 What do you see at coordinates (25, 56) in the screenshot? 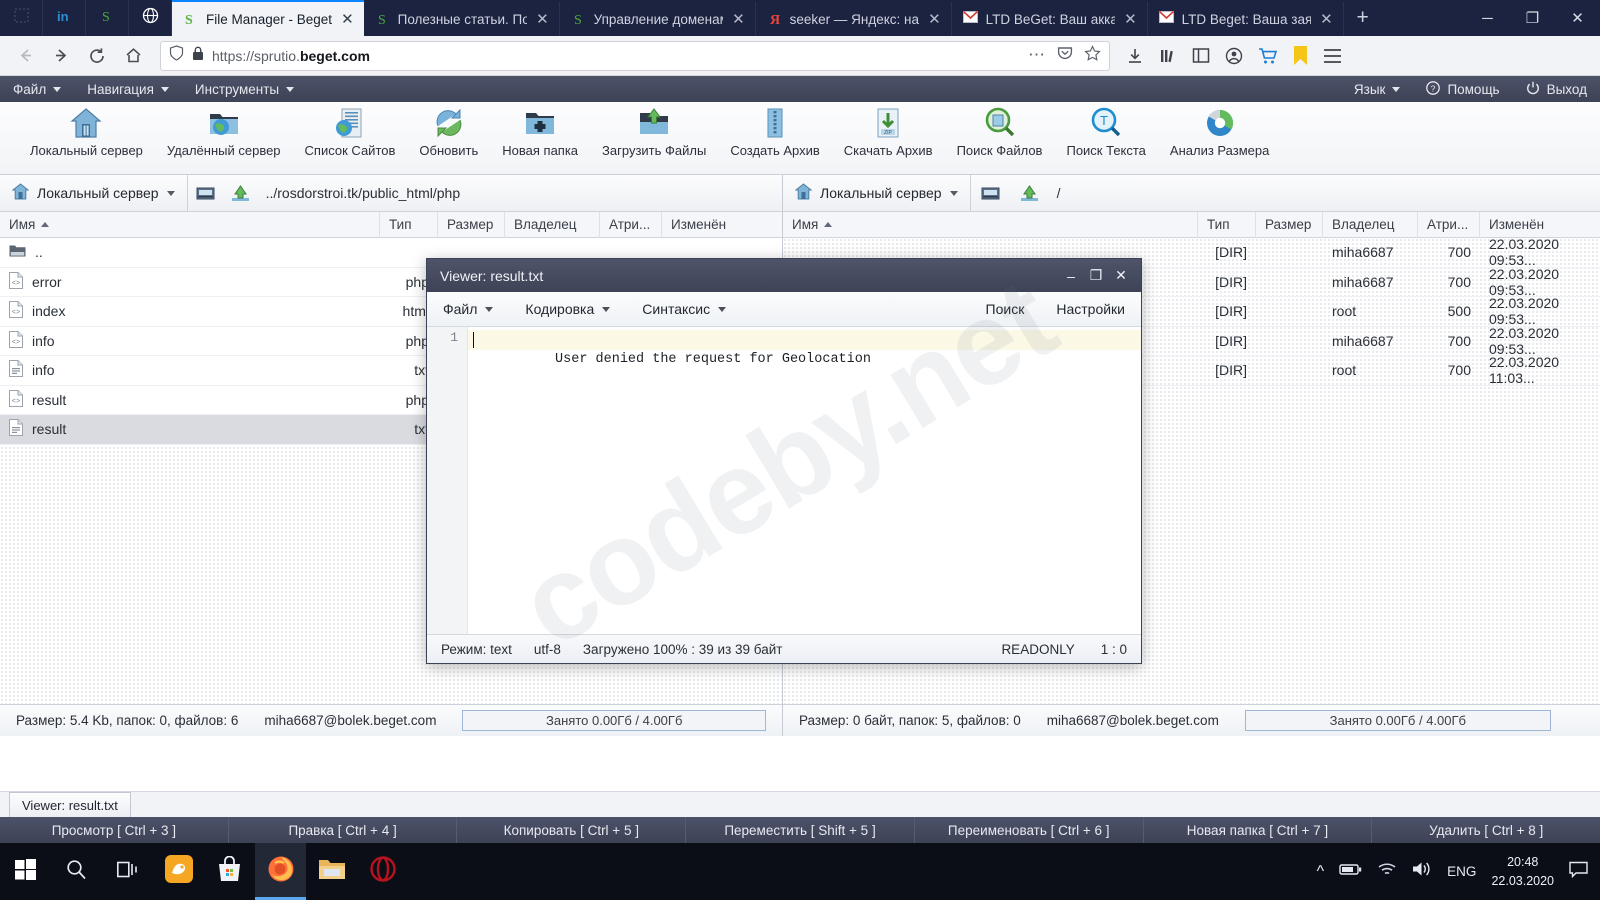
I see `back-button` at bounding box center [25, 56].